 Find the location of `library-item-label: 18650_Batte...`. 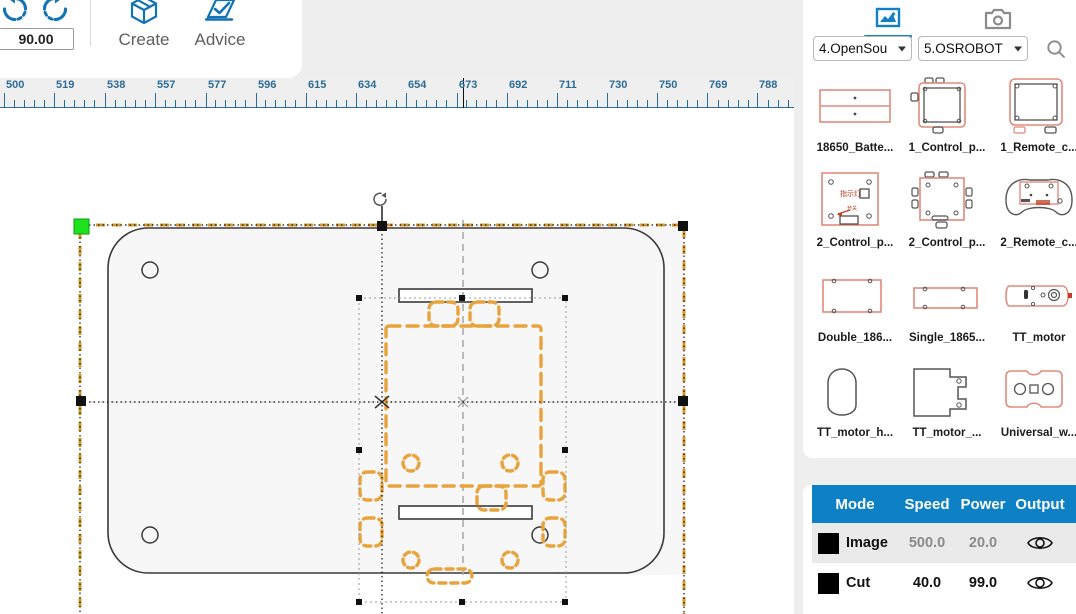

library-item-label: 18650_Batte... is located at coordinates (855, 148).